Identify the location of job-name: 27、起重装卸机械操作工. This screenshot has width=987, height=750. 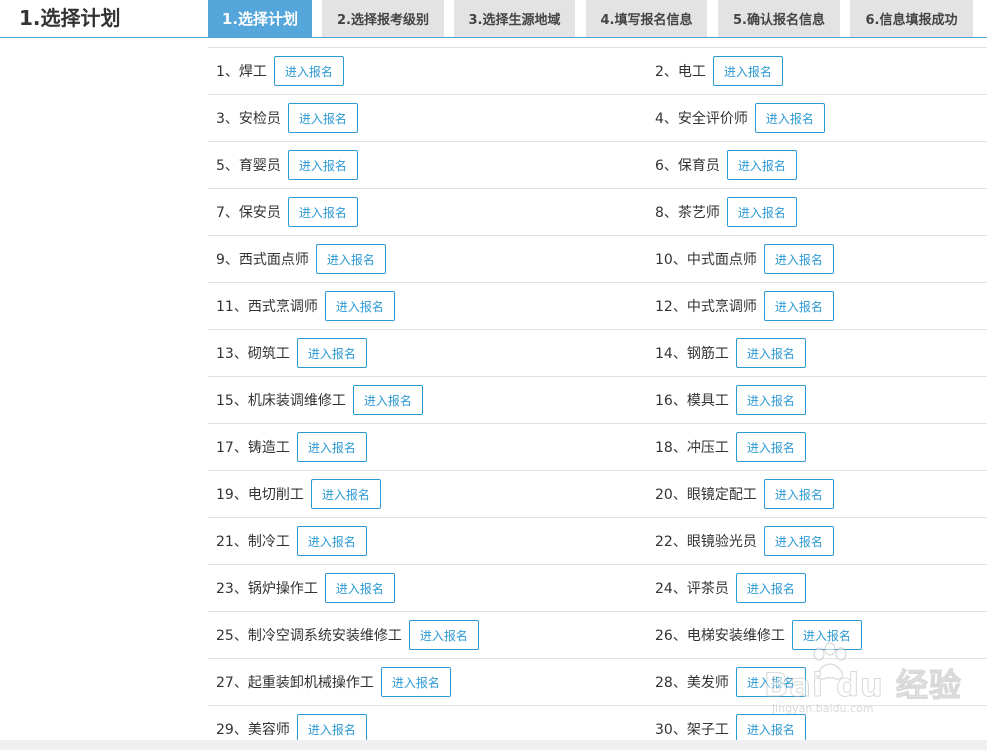
(295, 683).